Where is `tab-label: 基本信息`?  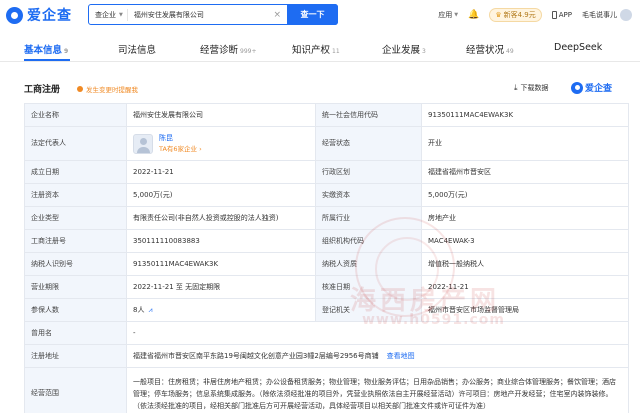 tab-label: 基本信息 is located at coordinates (43, 50).